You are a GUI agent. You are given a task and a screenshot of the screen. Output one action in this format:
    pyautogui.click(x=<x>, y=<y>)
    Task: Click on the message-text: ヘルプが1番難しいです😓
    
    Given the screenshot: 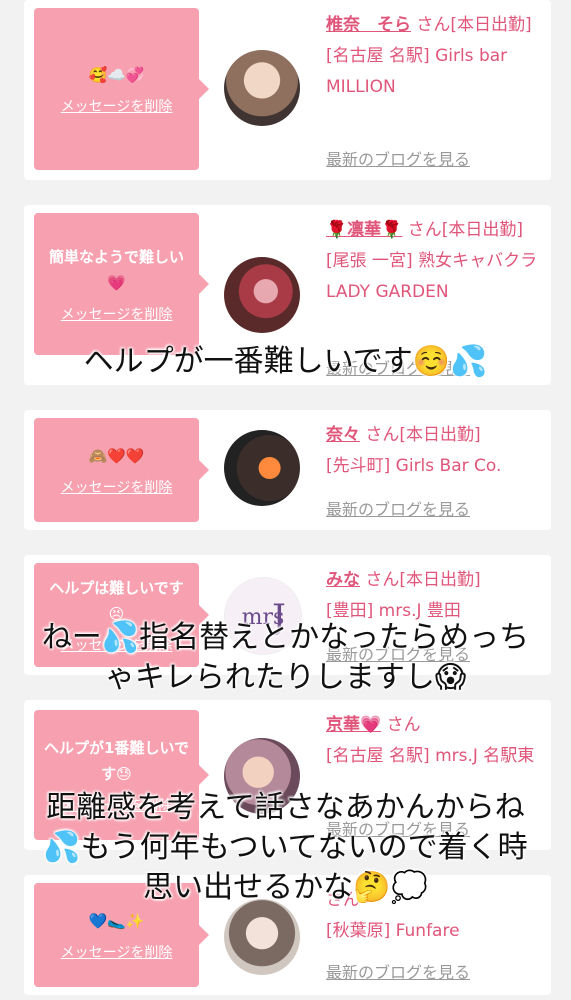 What is the action you would take?
    pyautogui.click(x=116, y=761)
    